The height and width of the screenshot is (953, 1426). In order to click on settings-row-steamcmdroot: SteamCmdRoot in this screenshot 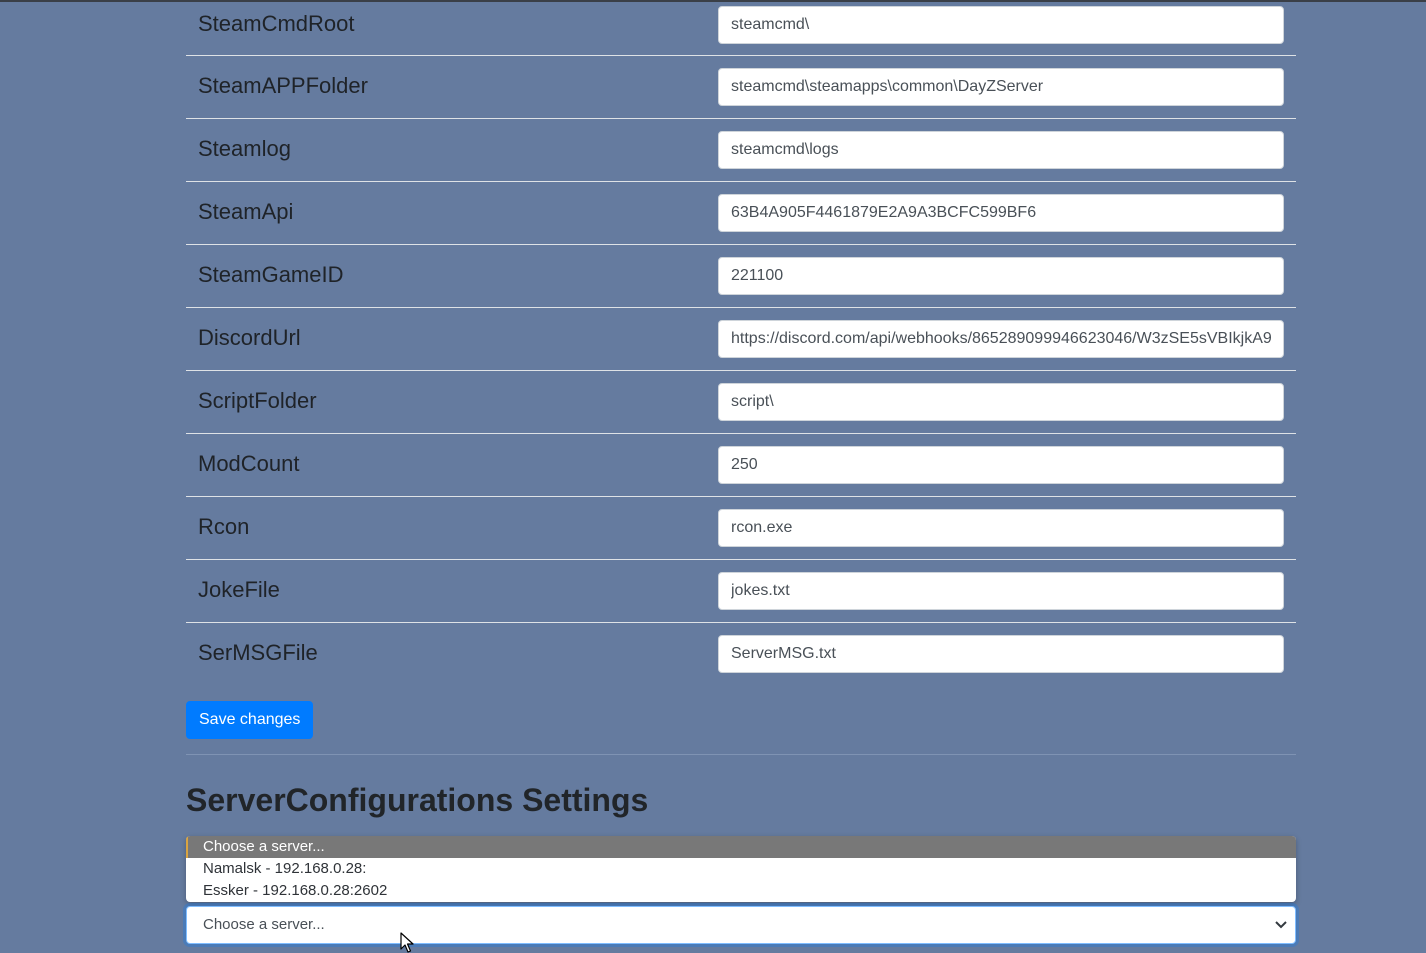, I will do `click(741, 28)`.